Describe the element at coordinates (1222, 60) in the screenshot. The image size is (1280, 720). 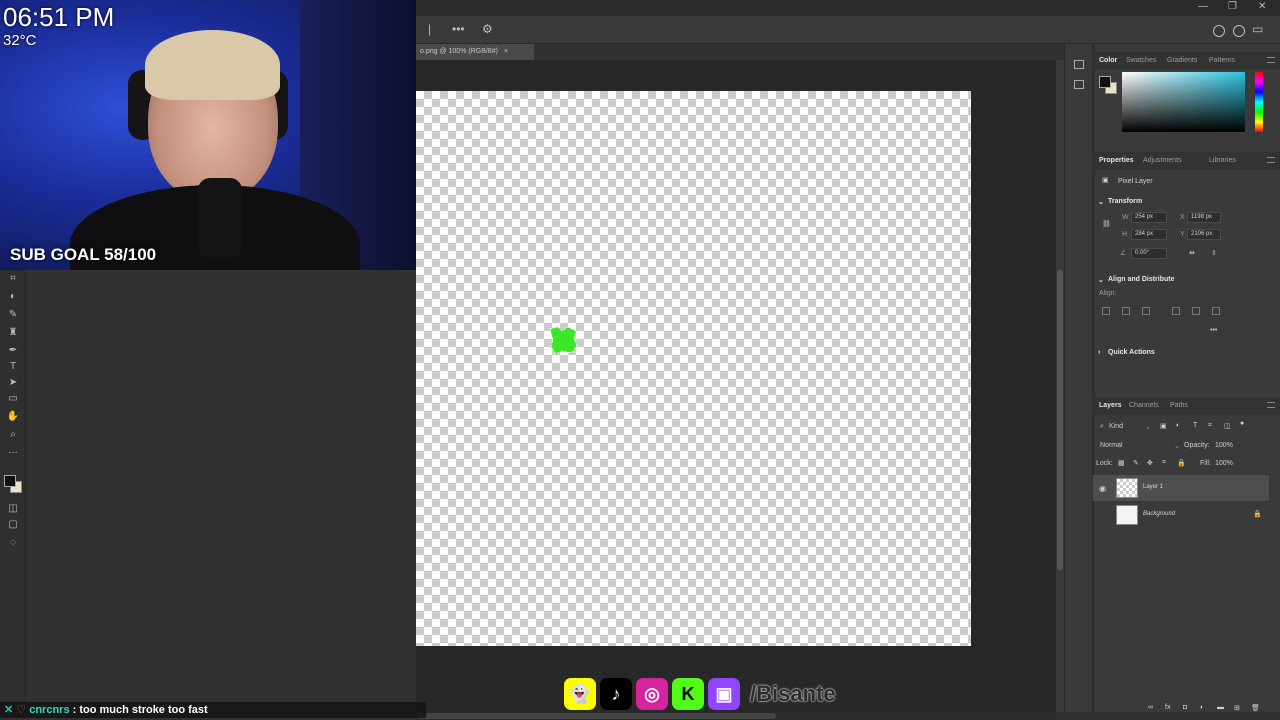
I see `tab-patterns: Patterns` at that location.